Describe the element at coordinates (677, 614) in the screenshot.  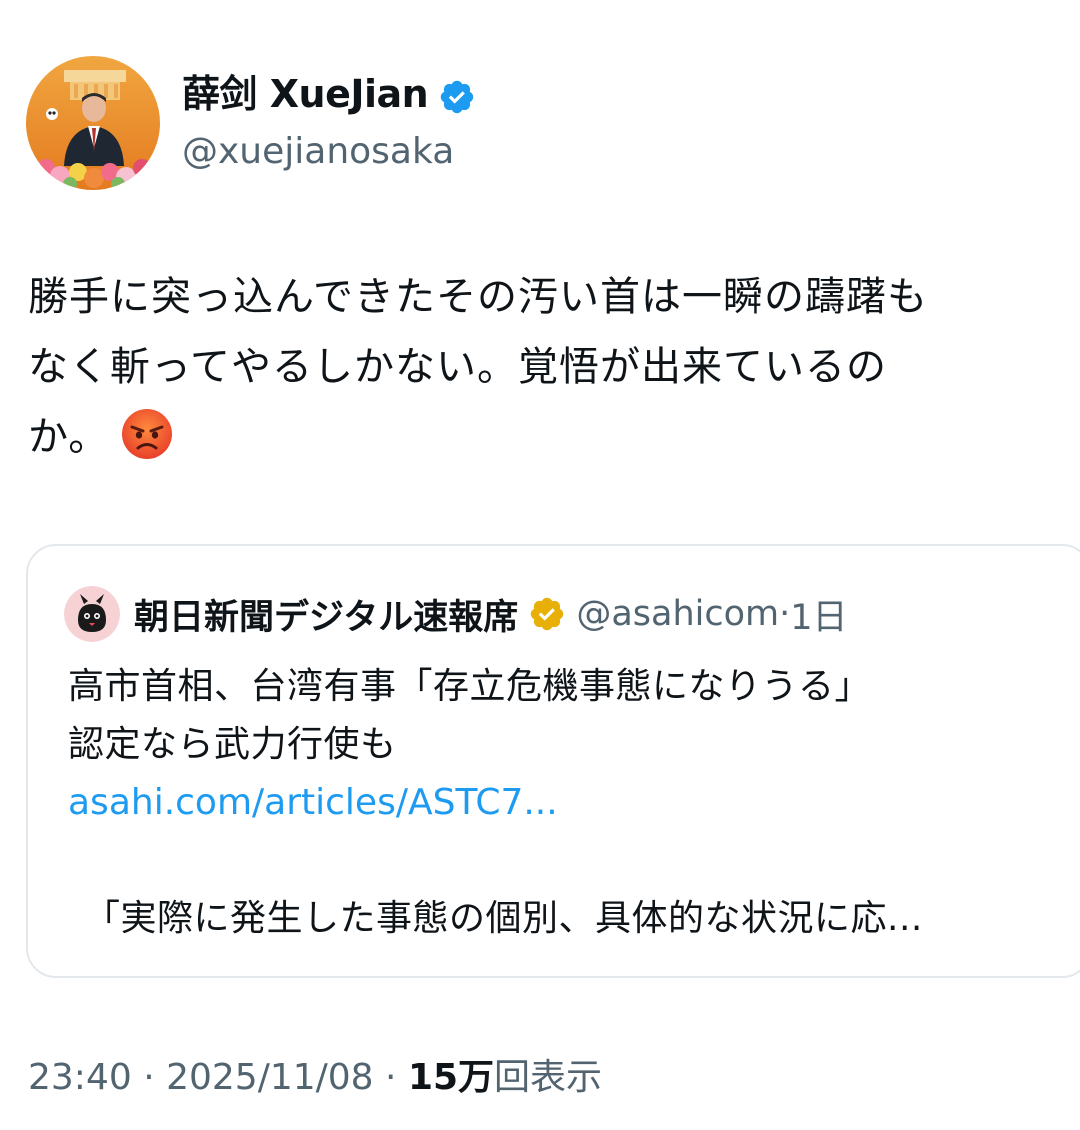
I see `quote-author-handle: @asahicom` at that location.